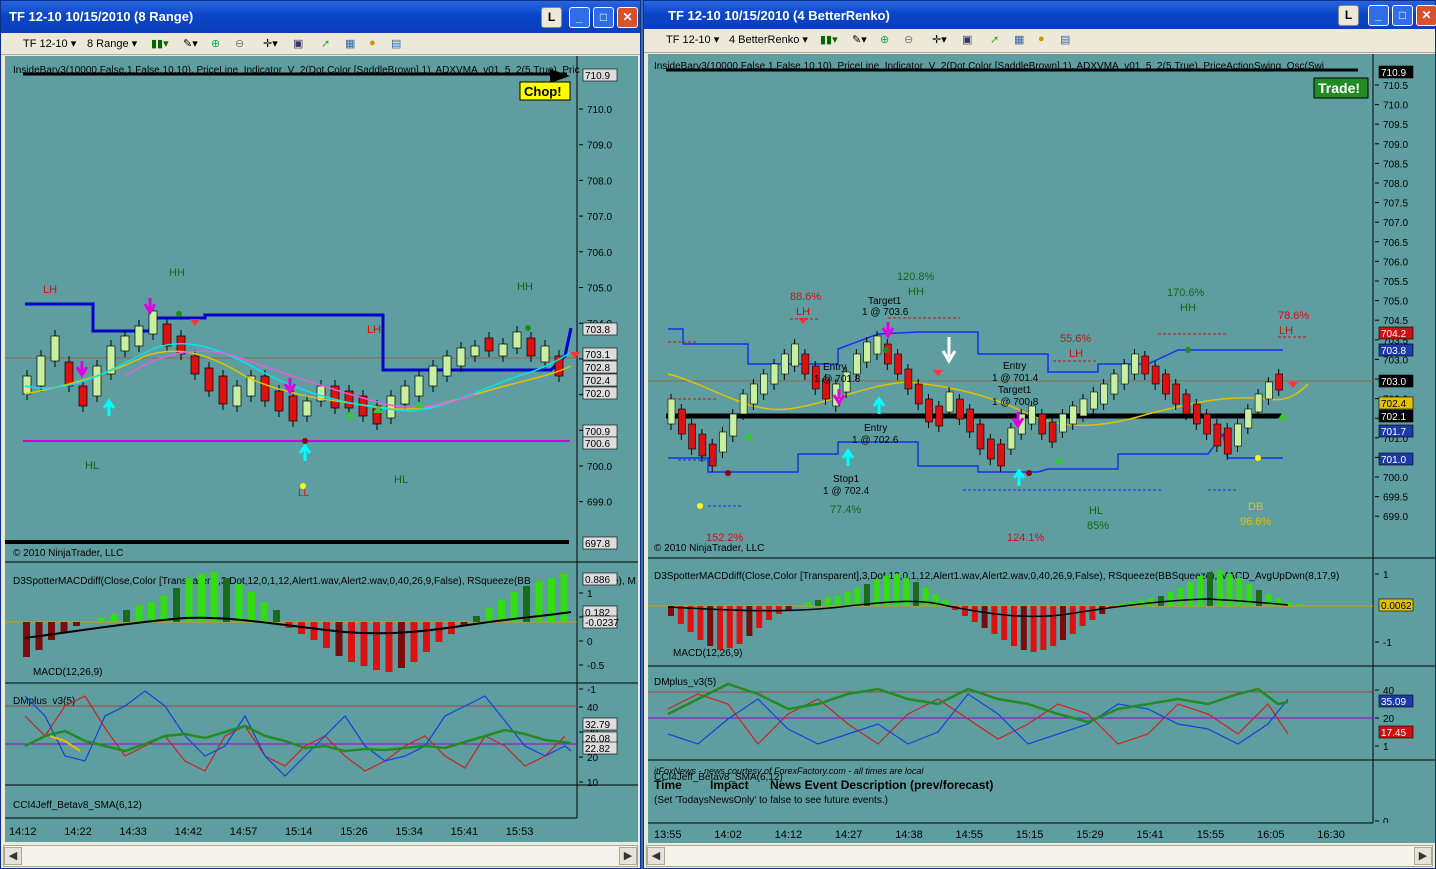 Image resolution: width=1436 pixels, height=869 pixels. Describe the element at coordinates (1393, 73) in the screenshot. I see `price-box: 710.9` at that location.